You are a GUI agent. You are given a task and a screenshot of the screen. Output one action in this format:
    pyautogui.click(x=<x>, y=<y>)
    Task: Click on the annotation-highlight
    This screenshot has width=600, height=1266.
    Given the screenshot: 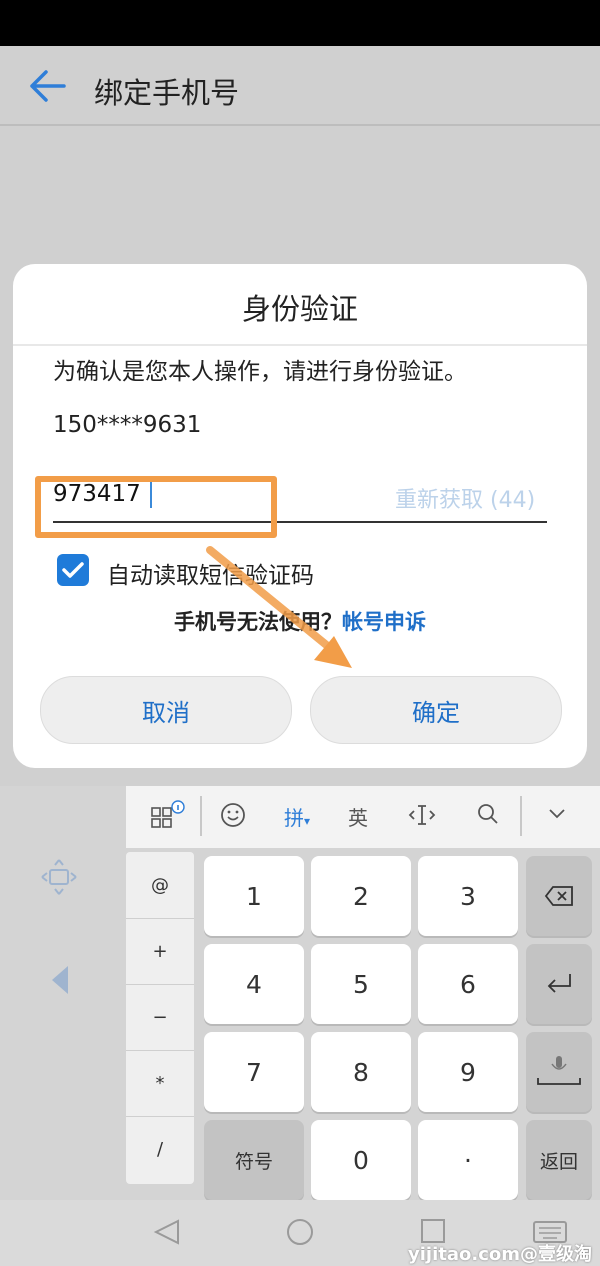 What is the action you would take?
    pyautogui.click(x=156, y=507)
    